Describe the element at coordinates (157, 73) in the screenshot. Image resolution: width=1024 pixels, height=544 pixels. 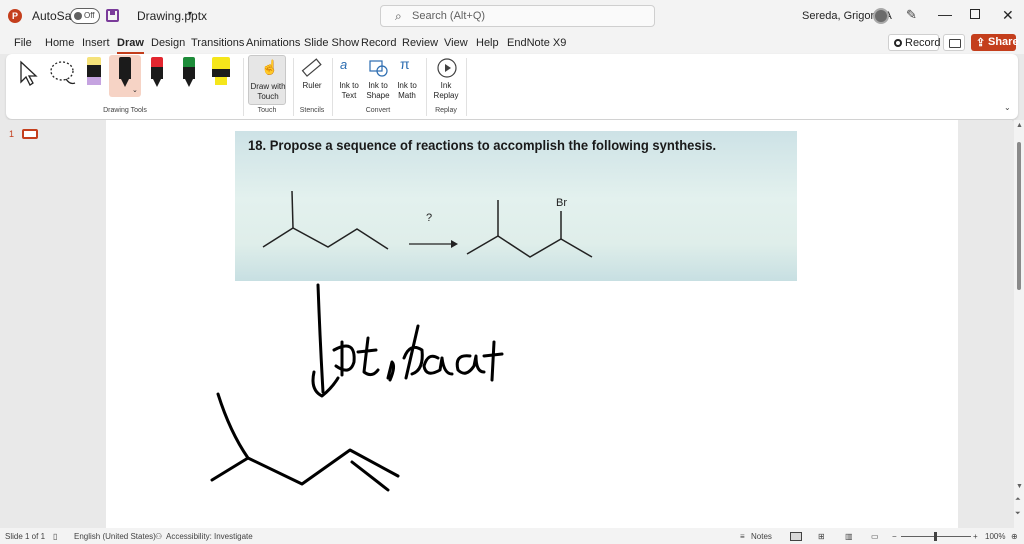
I see `pen-red-icon` at that location.